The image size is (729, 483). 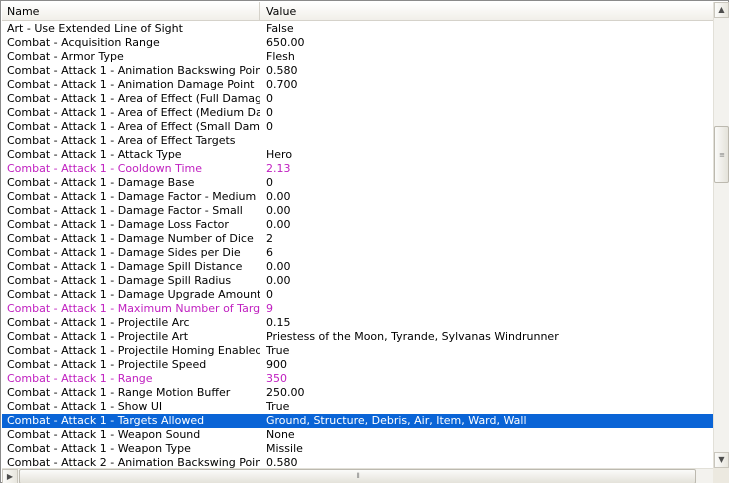 What do you see at coordinates (131, 11) in the screenshot?
I see `column-header-name: Name` at bounding box center [131, 11].